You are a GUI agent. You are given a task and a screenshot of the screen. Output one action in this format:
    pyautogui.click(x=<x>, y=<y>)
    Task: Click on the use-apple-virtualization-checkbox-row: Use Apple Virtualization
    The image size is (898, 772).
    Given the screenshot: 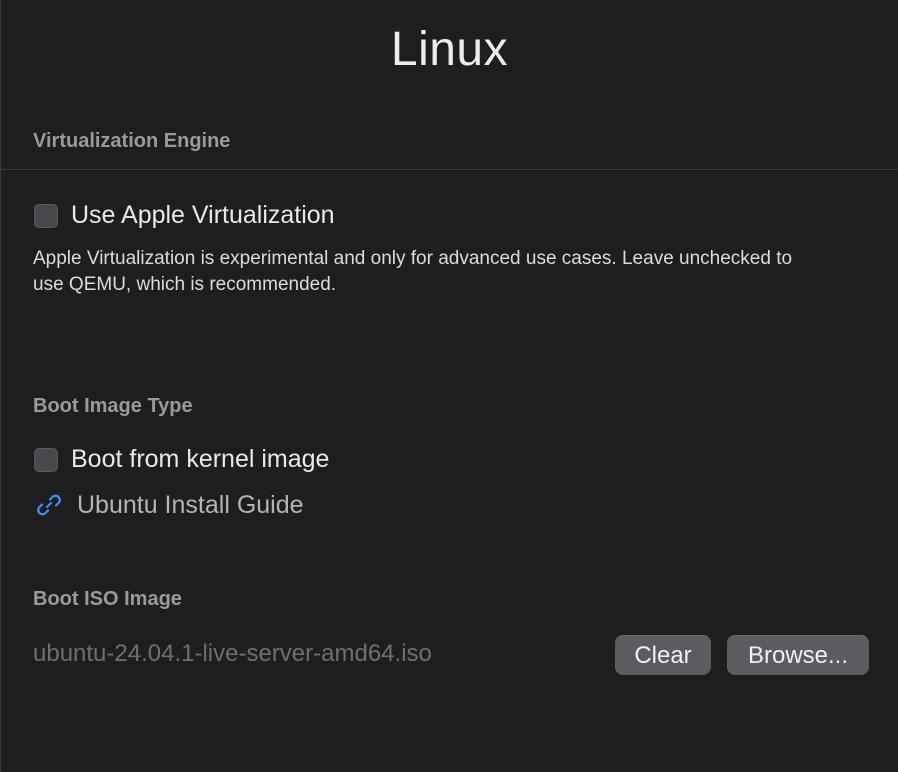 What is the action you would take?
    pyautogui.click(x=184, y=215)
    